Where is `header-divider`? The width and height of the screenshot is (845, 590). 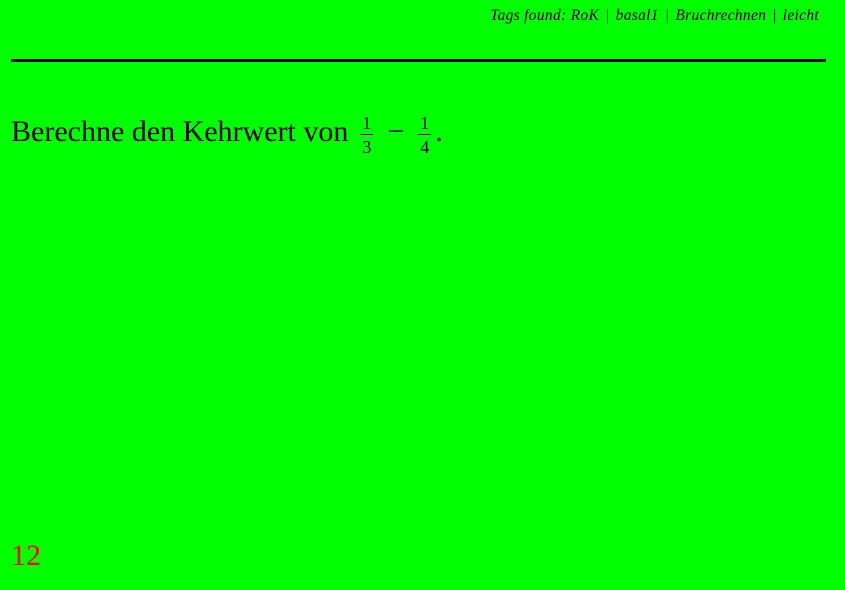
header-divider is located at coordinates (418, 60).